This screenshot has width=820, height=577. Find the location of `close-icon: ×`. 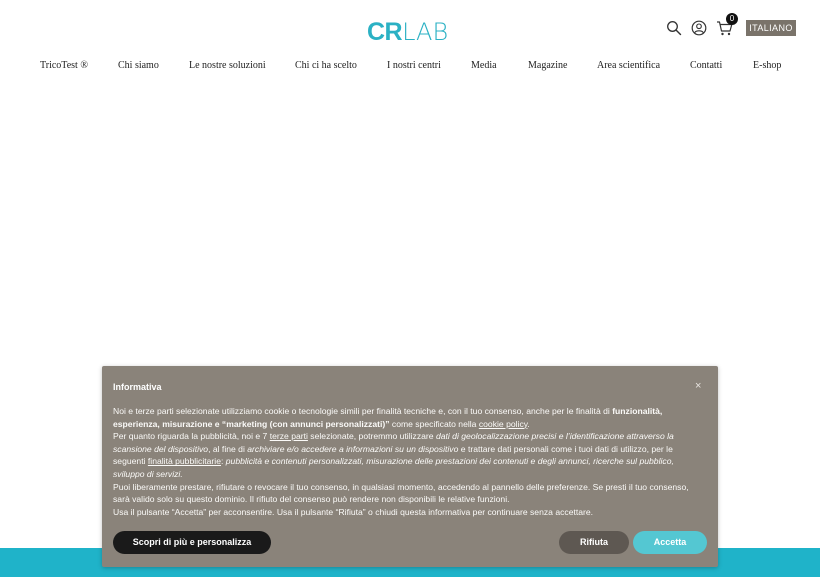

close-icon: × is located at coordinates (698, 386).